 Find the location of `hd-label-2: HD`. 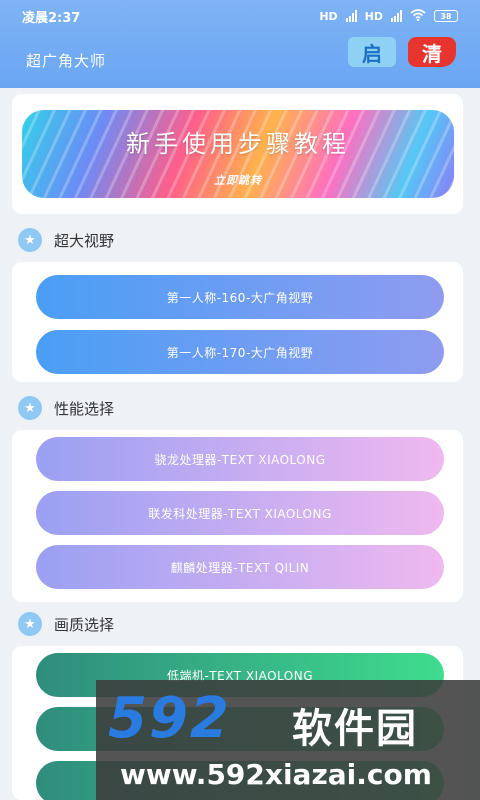

hd-label-2: HD is located at coordinates (373, 16).